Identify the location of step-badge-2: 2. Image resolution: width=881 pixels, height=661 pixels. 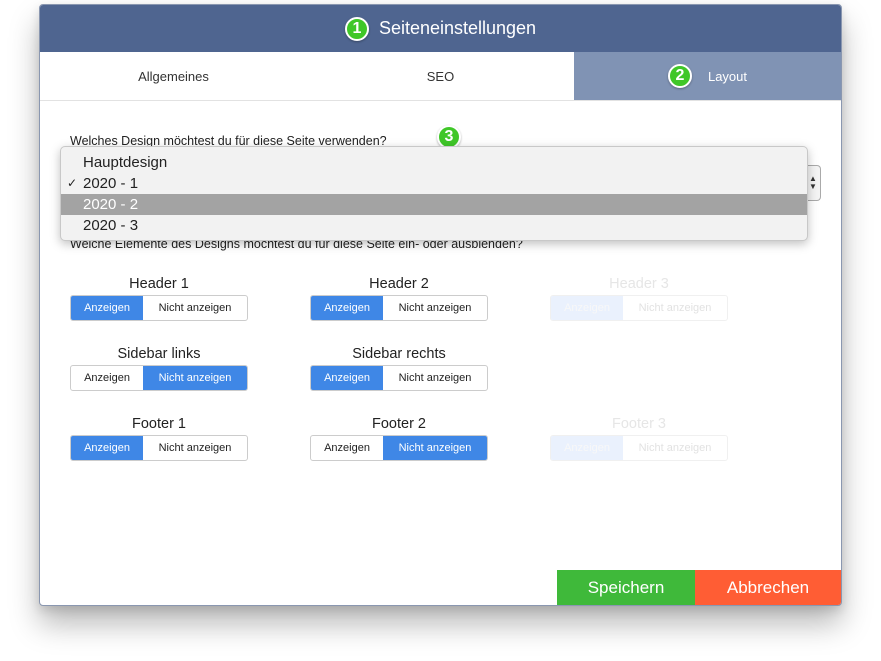
(679, 76).